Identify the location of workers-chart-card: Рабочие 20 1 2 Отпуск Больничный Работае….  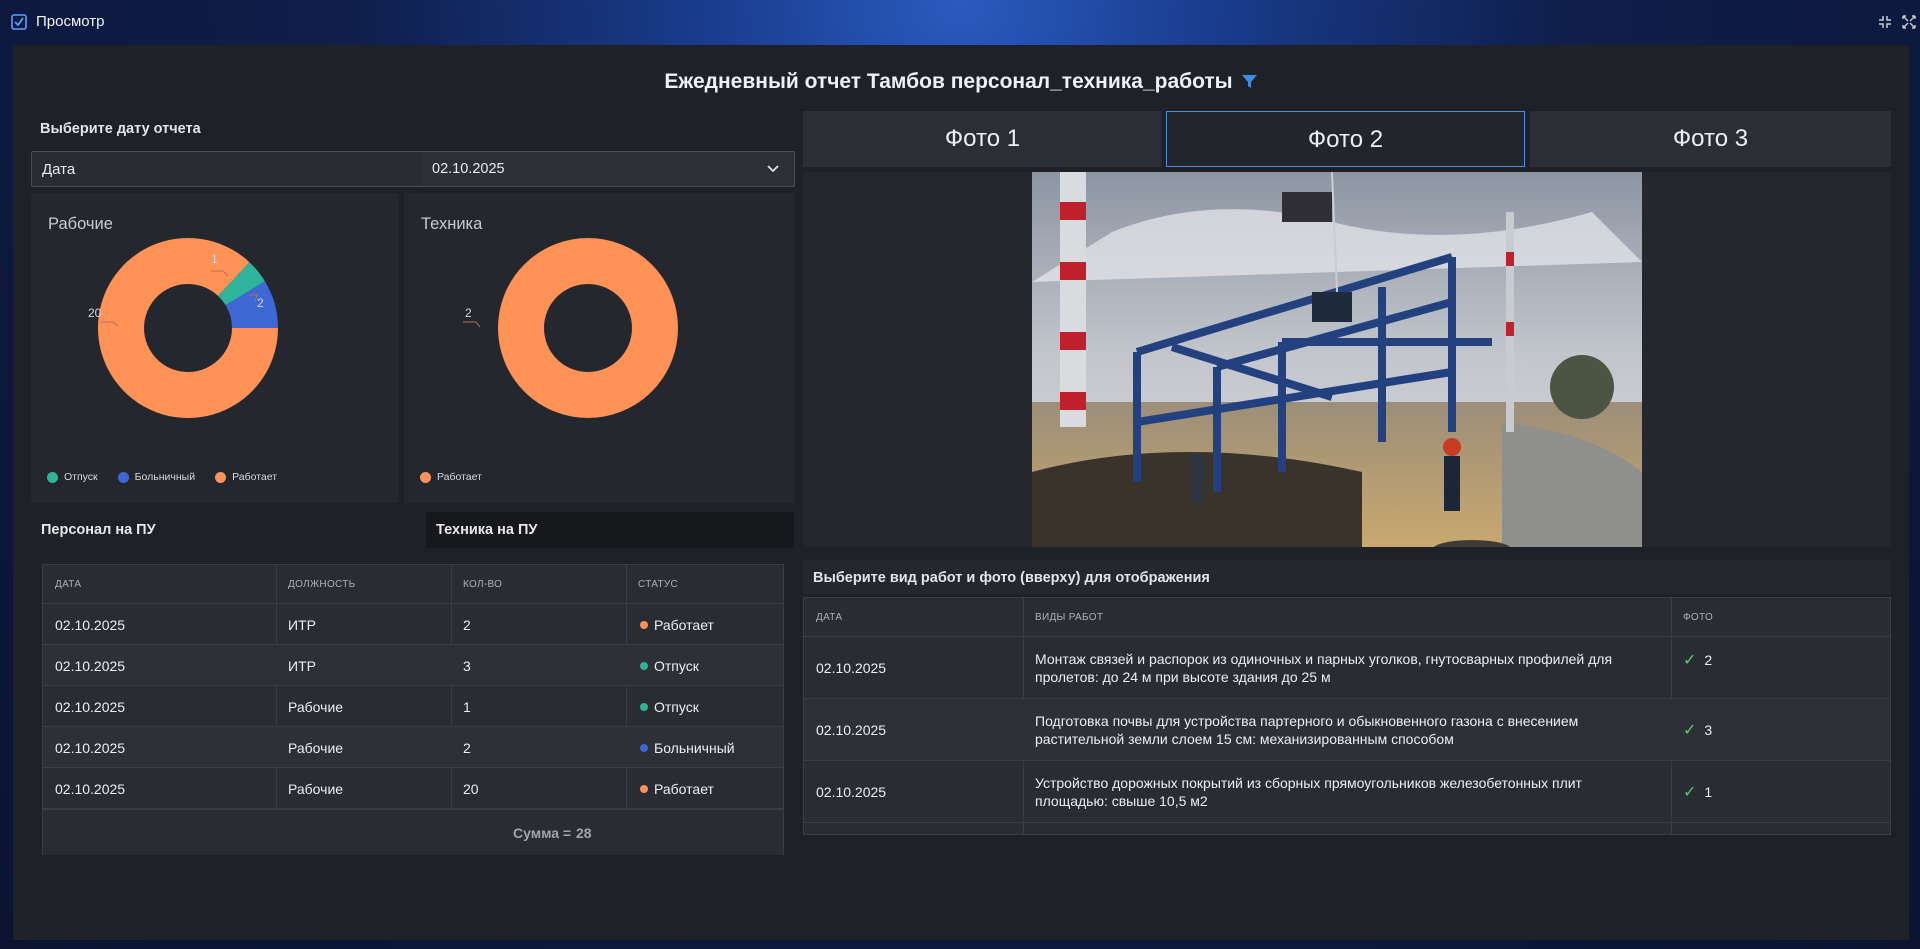
(215, 348).